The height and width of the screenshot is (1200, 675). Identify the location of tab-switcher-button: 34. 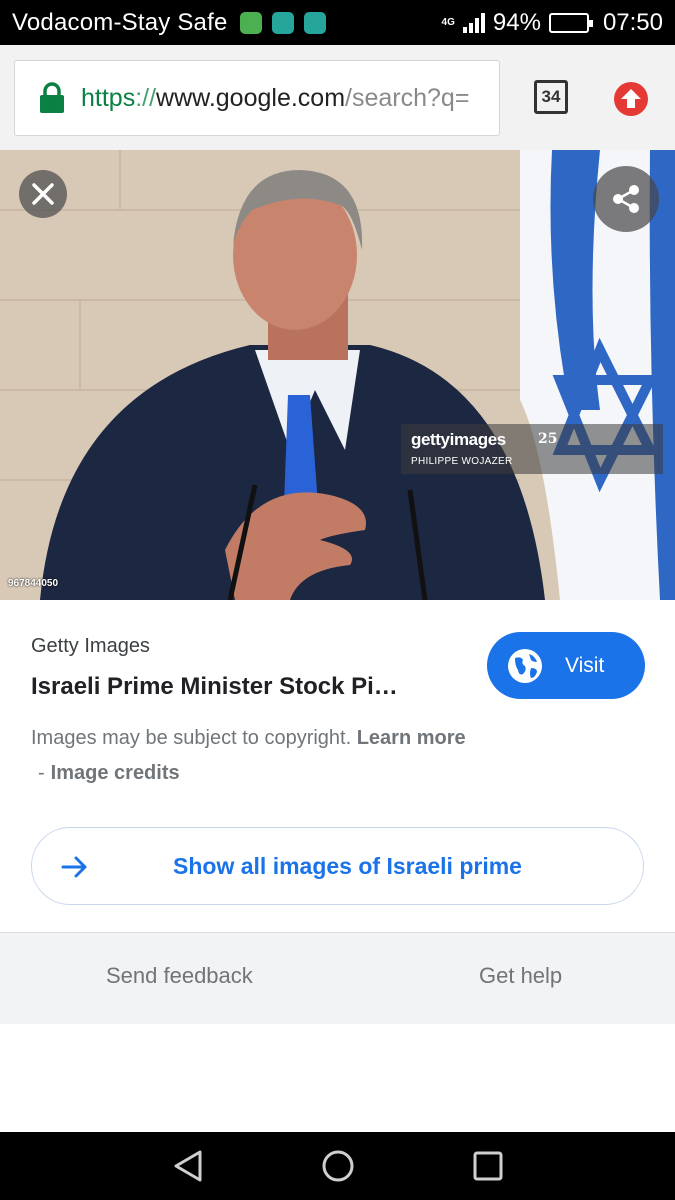
(551, 97).